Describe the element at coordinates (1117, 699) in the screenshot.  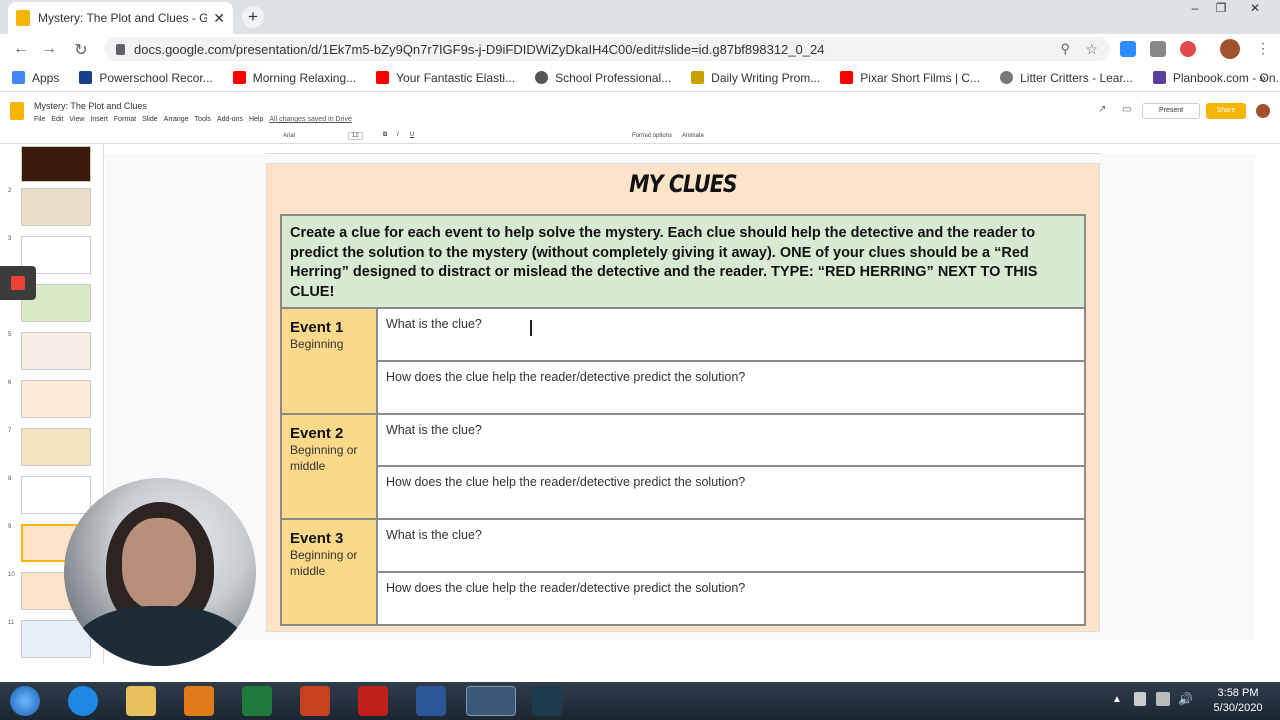
I see `tray-arrow-icon: ▲` at that location.